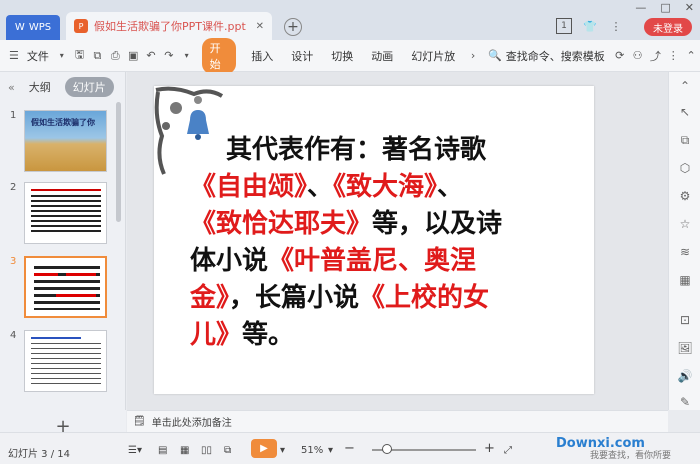  I want to click on tab-slideshow: 幻灯片放, so click(433, 56).